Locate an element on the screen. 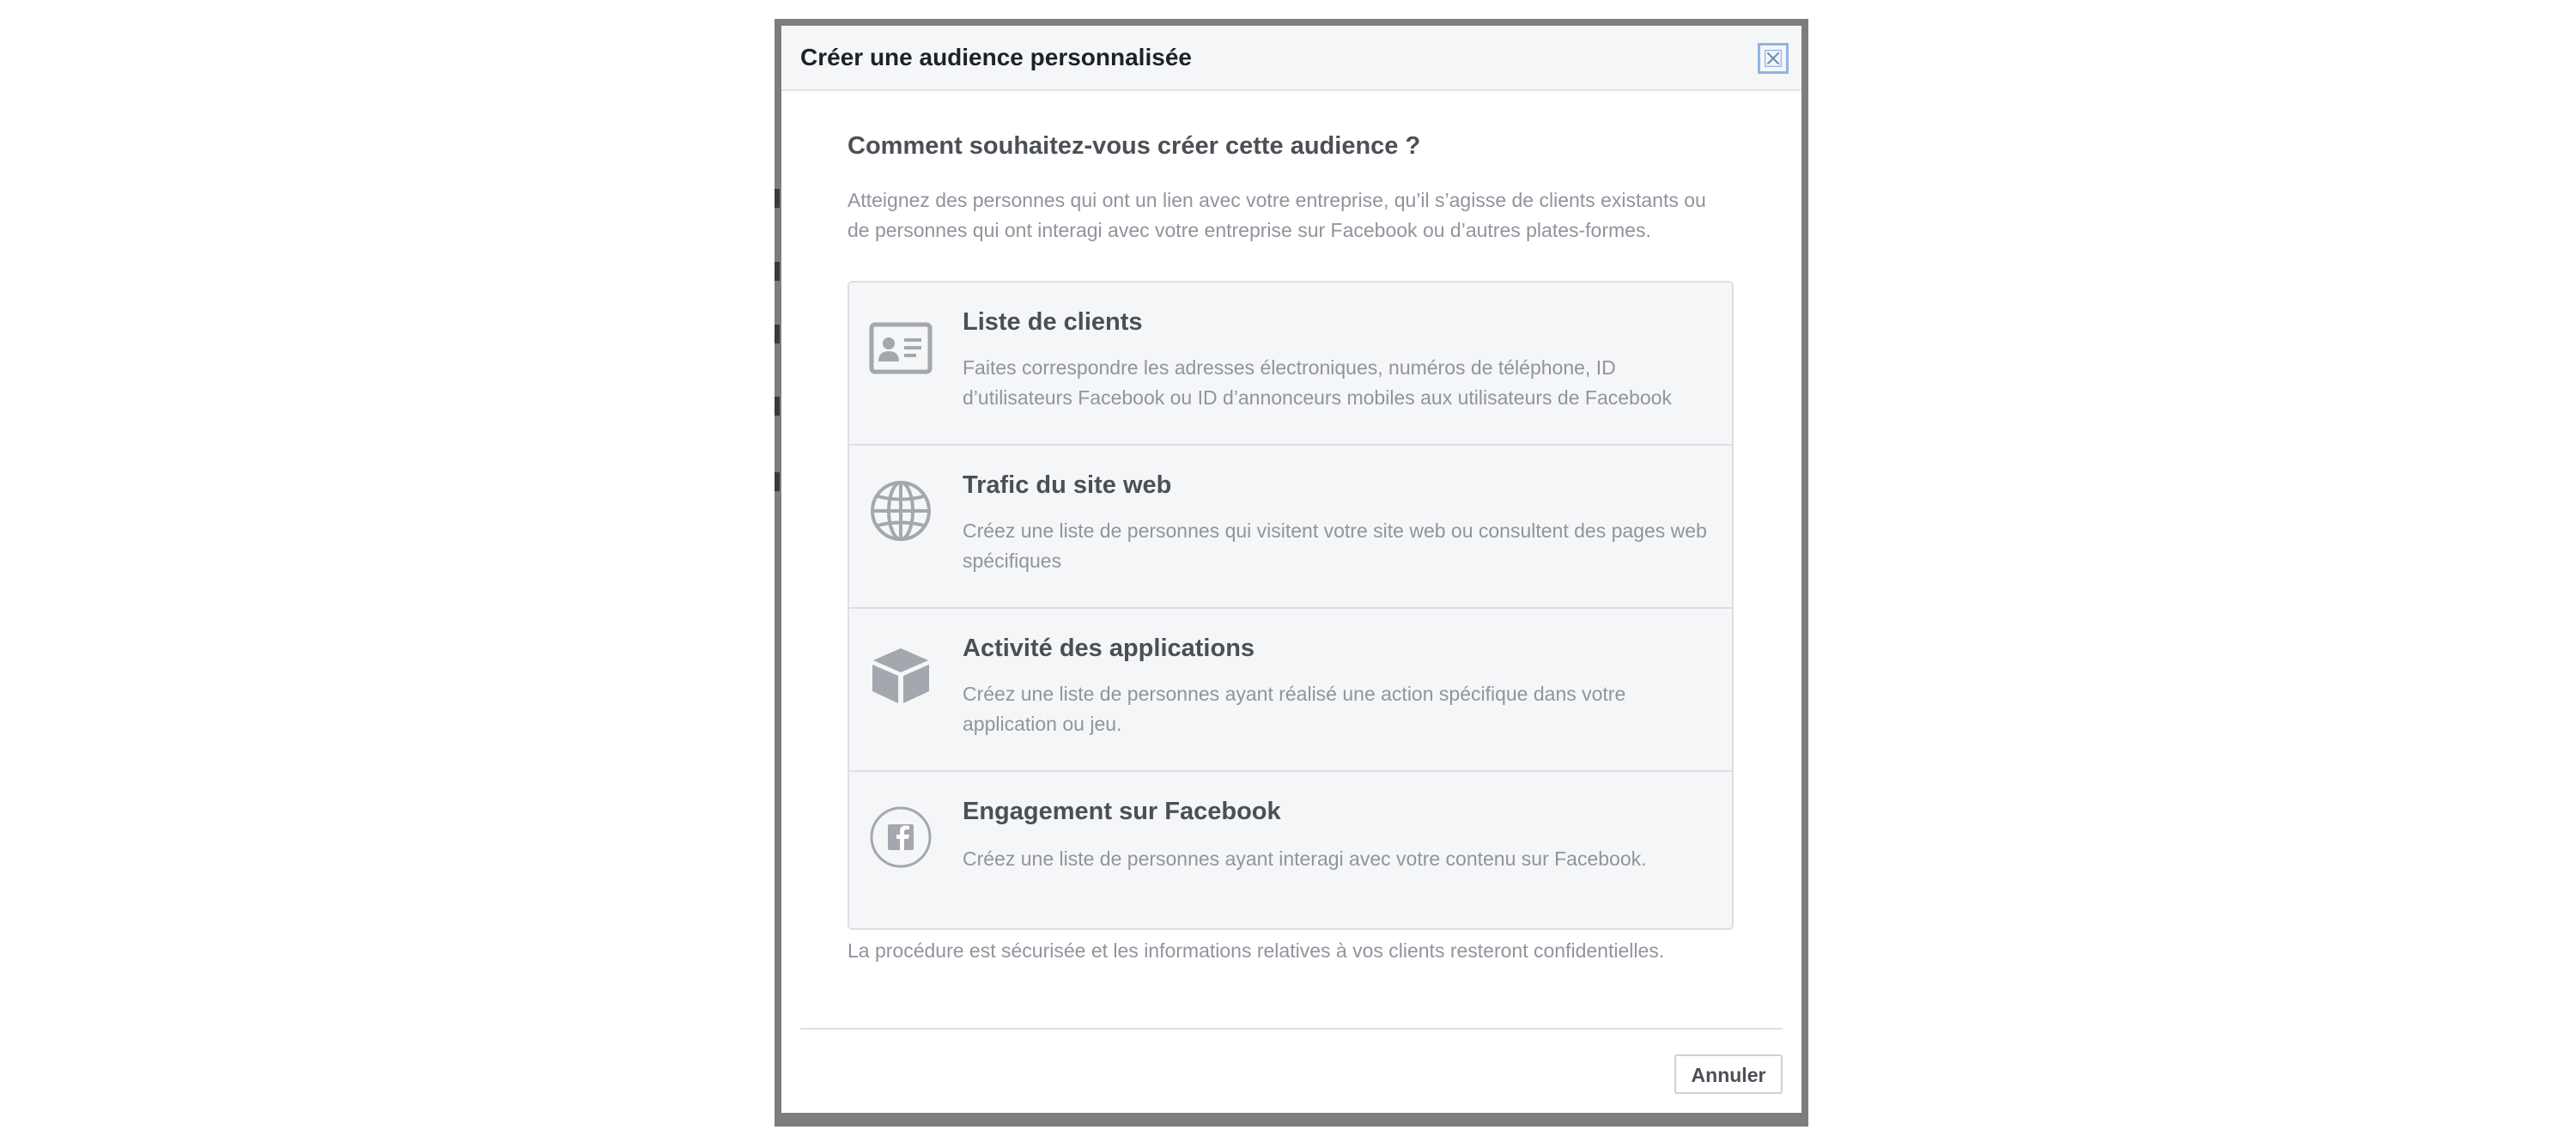  dialog-header: Créer une audience personnalisée is located at coordinates (1291, 58).